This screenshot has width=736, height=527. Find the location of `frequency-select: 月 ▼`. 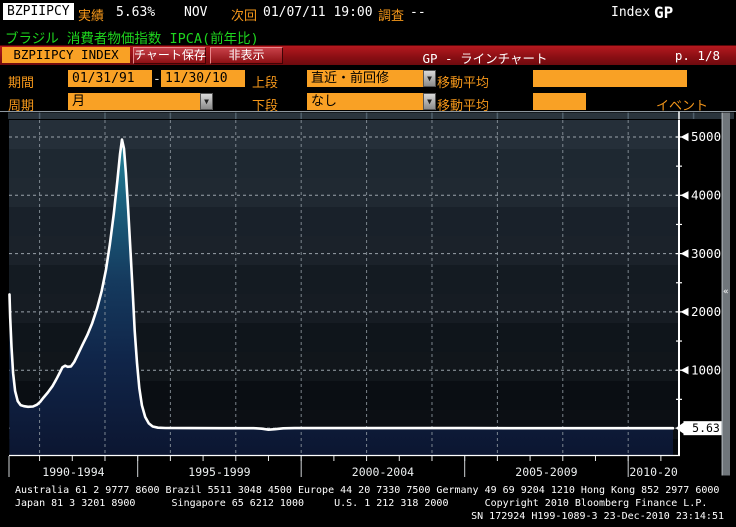

frequency-select: 月 ▼ is located at coordinates (140, 101).